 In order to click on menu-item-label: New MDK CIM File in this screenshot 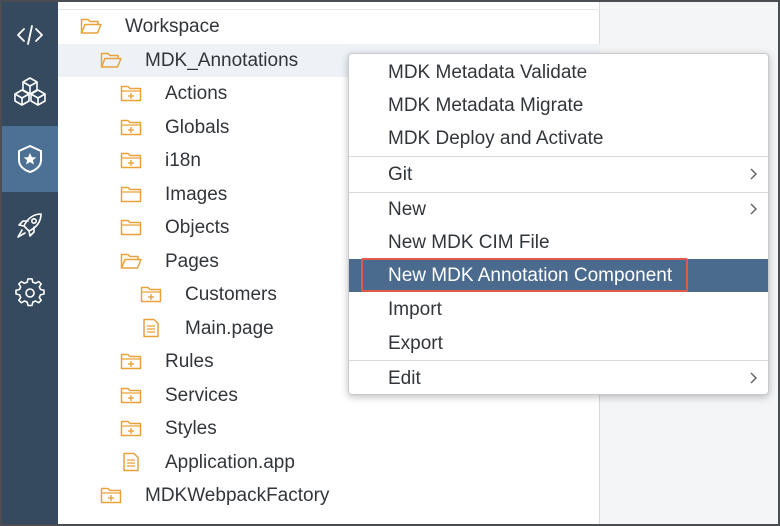, I will do `click(469, 242)`.